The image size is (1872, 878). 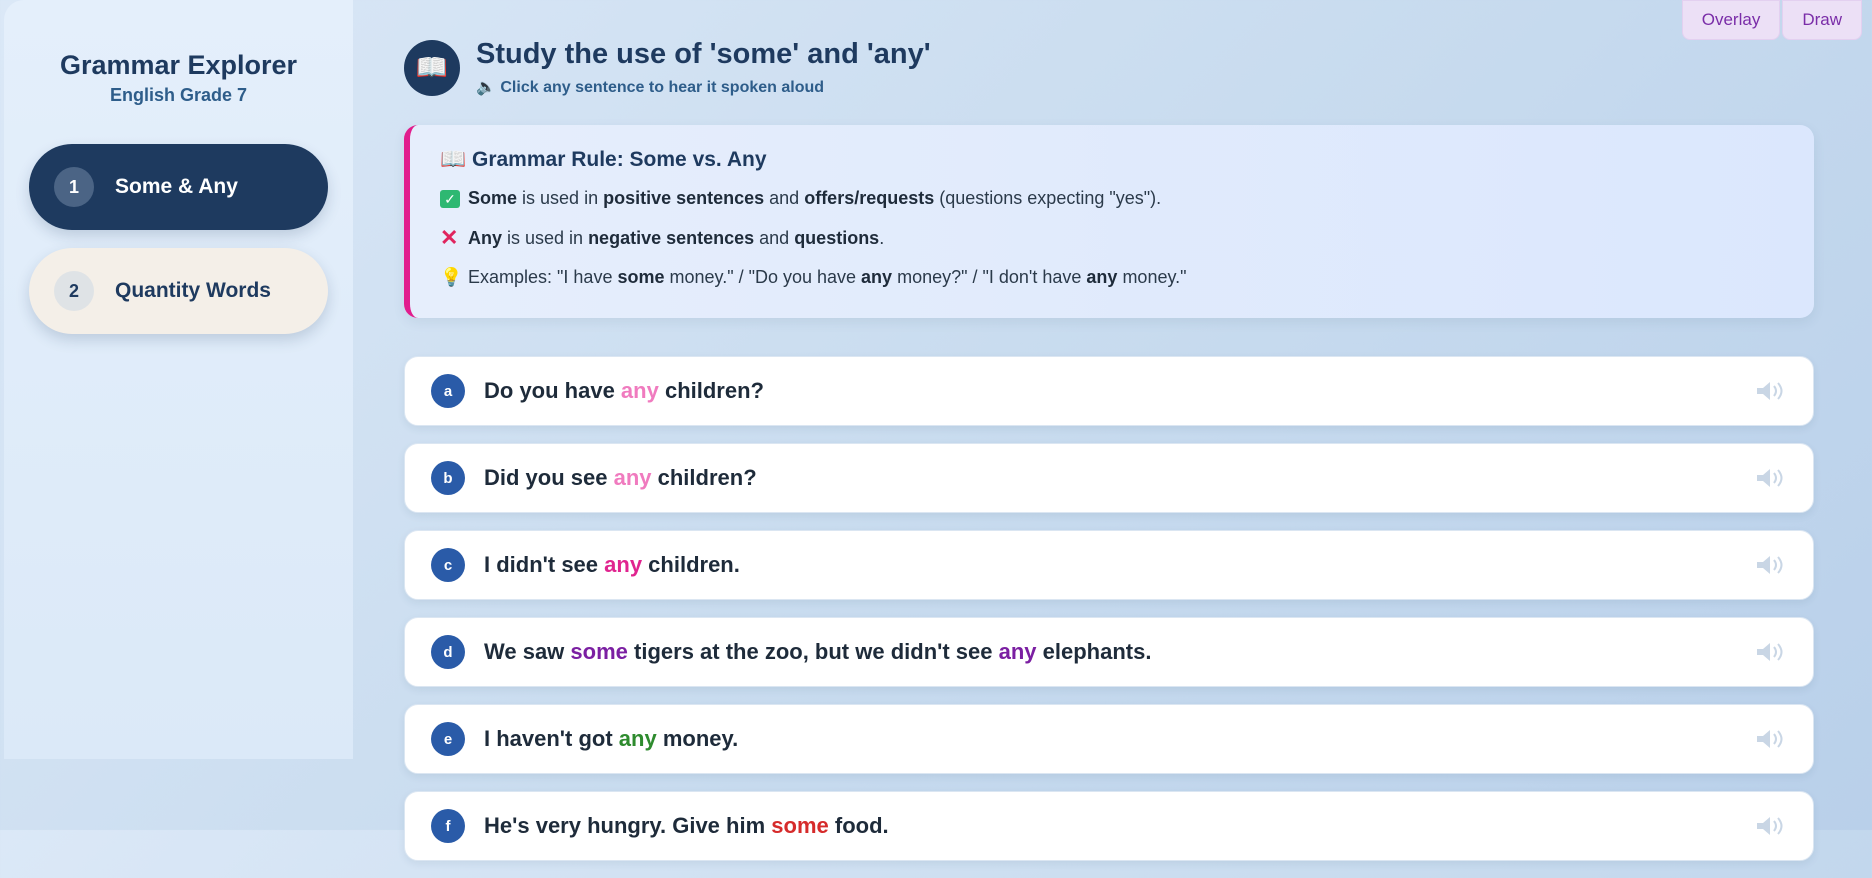 I want to click on nav-item-some-any: 1 Some & Any, so click(x=178, y=187).